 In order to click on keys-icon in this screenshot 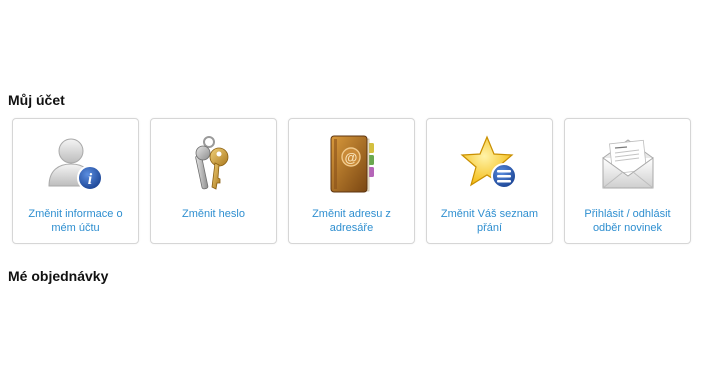, I will do `click(214, 164)`.